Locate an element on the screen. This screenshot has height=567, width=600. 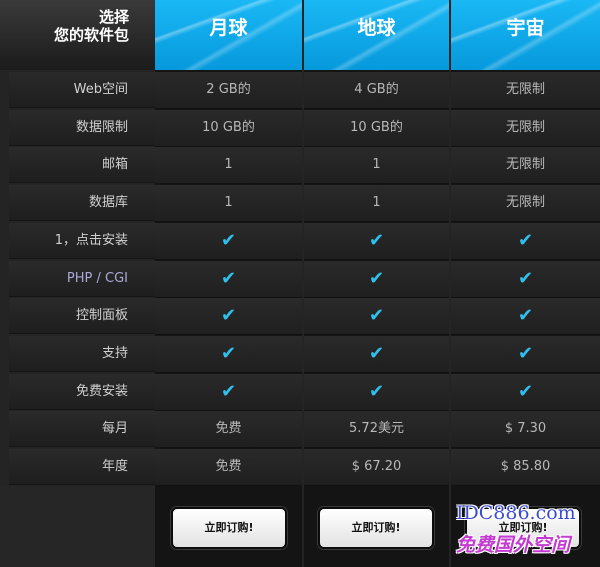
feature-value-monthly: $ 7.30 is located at coordinates (525, 430).